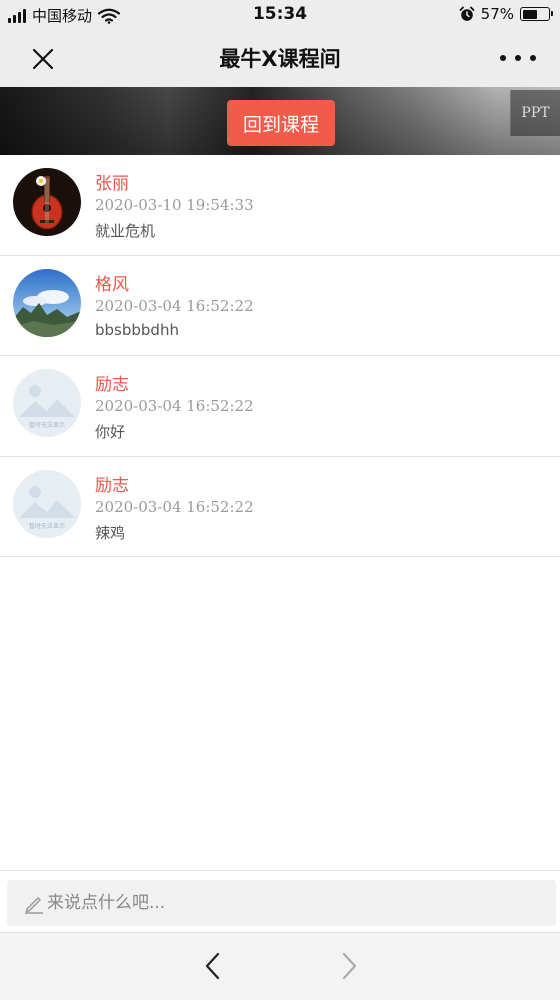 Image resolution: width=560 pixels, height=1000 pixels. I want to click on ppt-tab: PPT, so click(535, 113).